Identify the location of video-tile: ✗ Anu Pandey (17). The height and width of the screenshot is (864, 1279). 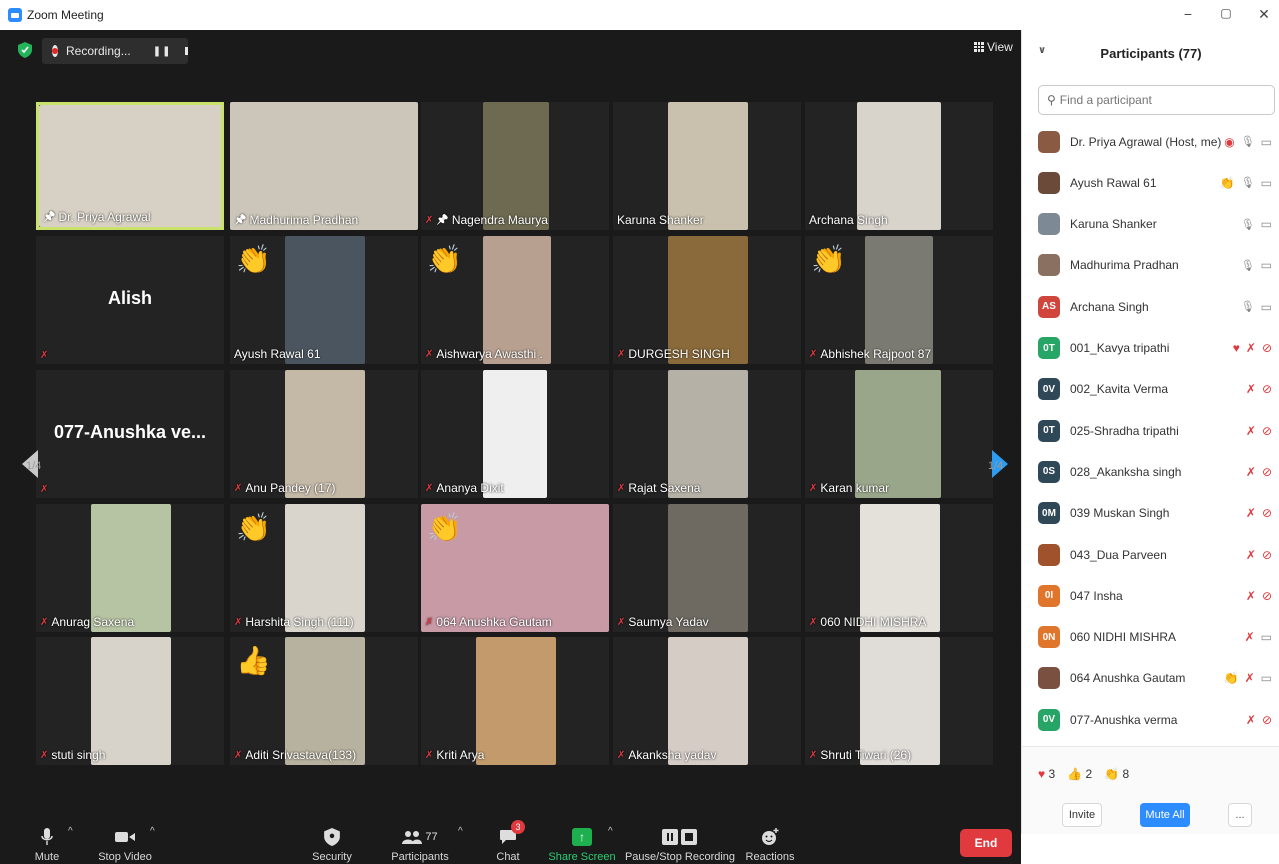
(324, 434).